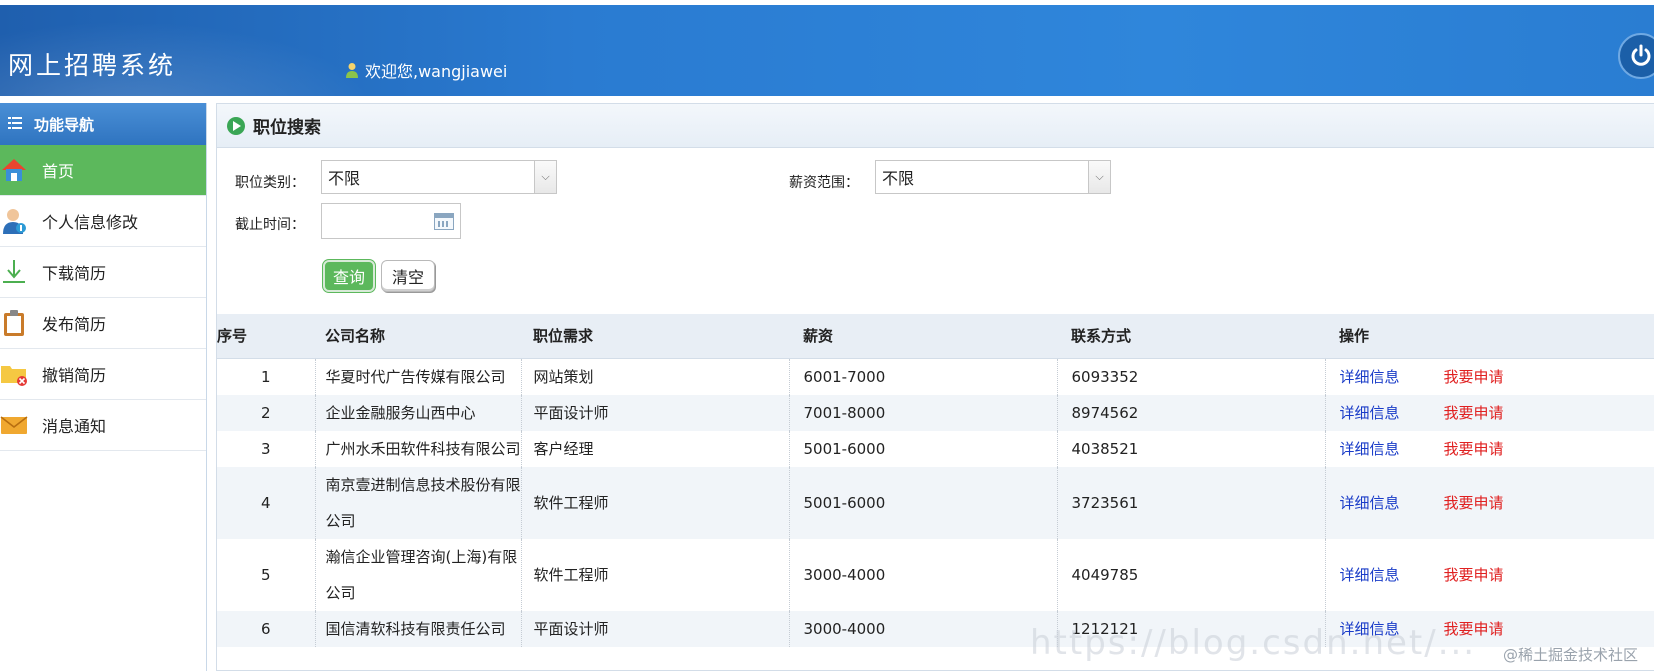  I want to click on sidebar-item-label: 下载简历, so click(74, 273).